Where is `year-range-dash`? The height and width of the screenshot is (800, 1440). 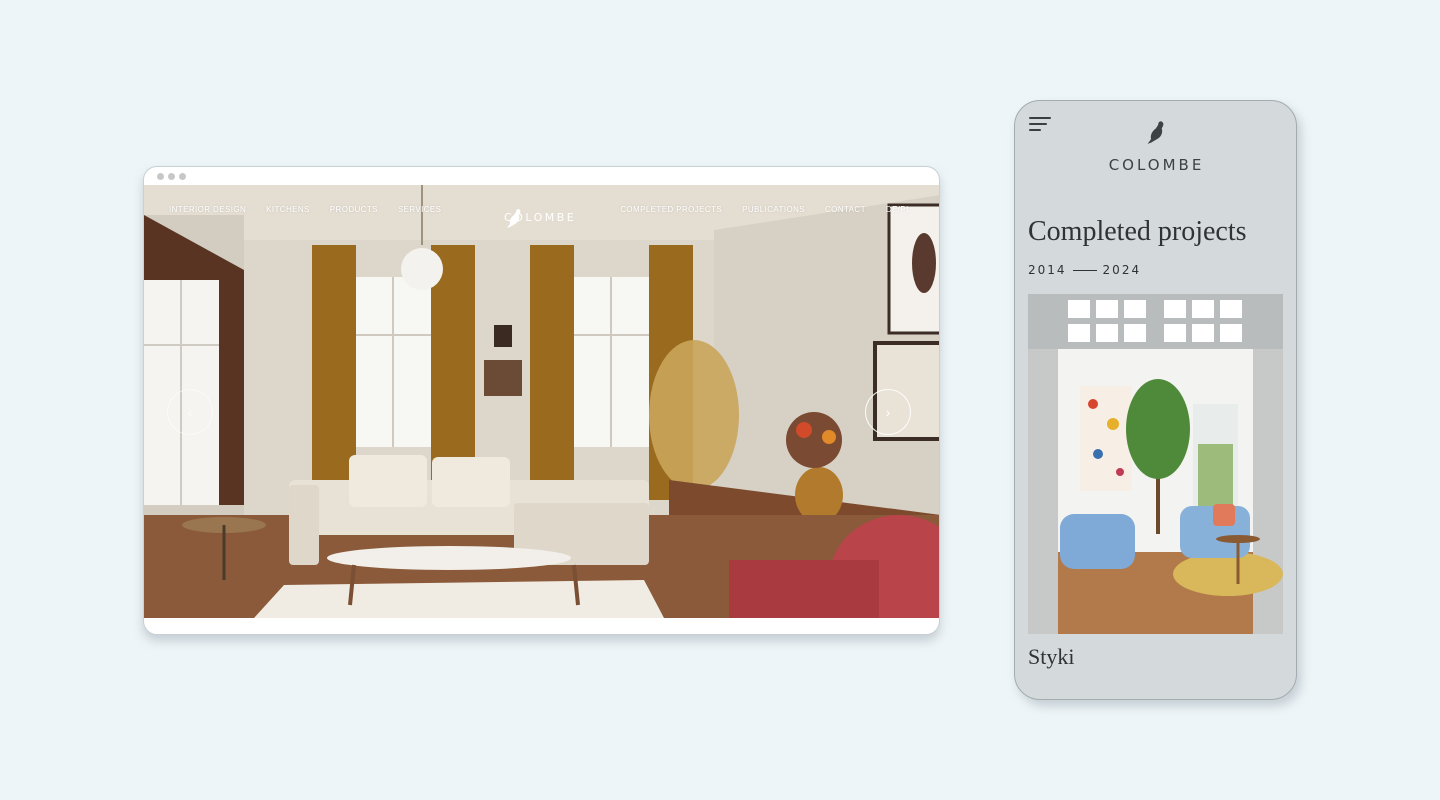 year-range-dash is located at coordinates (1084, 270).